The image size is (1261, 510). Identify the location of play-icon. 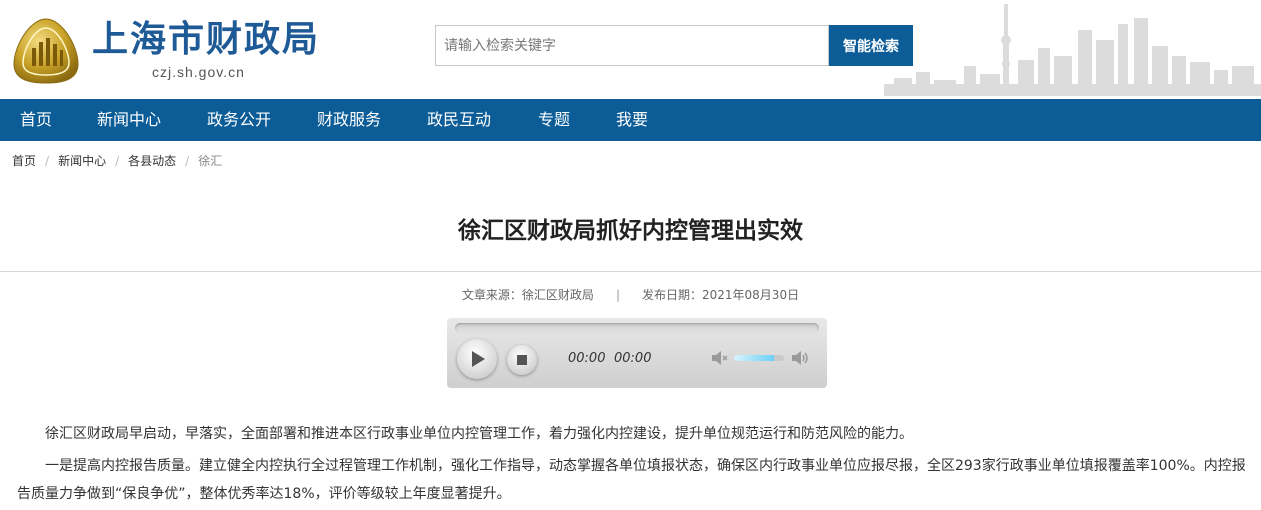
(477, 359).